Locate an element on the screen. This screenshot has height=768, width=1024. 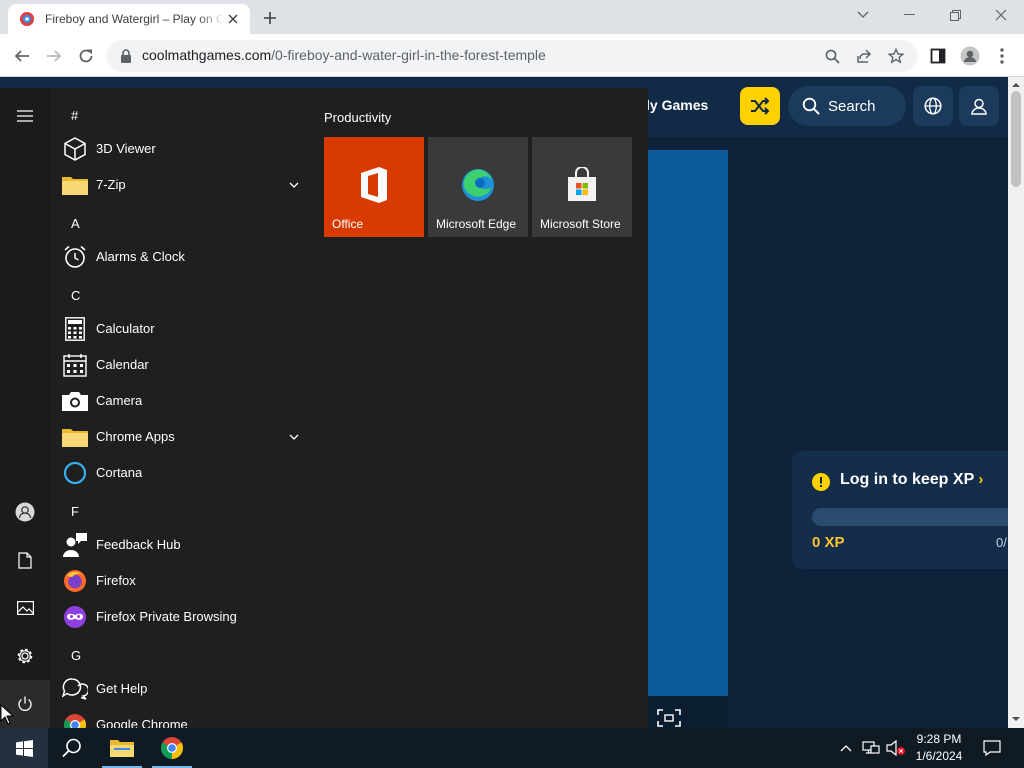
close-window-button is located at coordinates (1001, 15).